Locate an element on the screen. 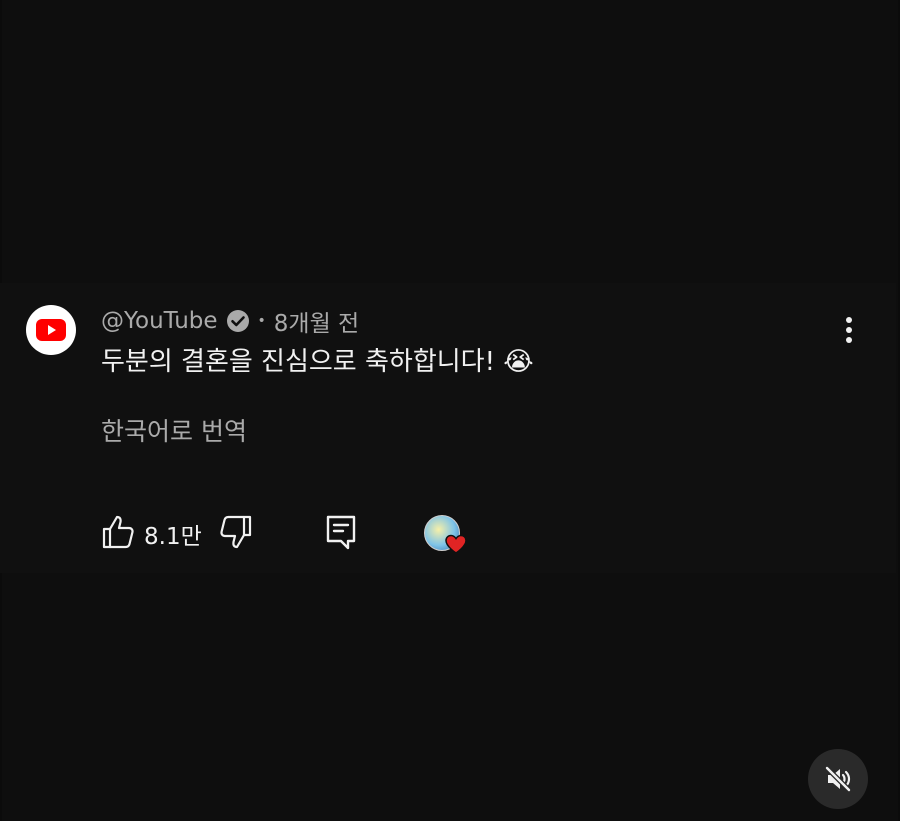 This screenshot has height=821, width=900. creator-heart-icon is located at coordinates (456, 544).